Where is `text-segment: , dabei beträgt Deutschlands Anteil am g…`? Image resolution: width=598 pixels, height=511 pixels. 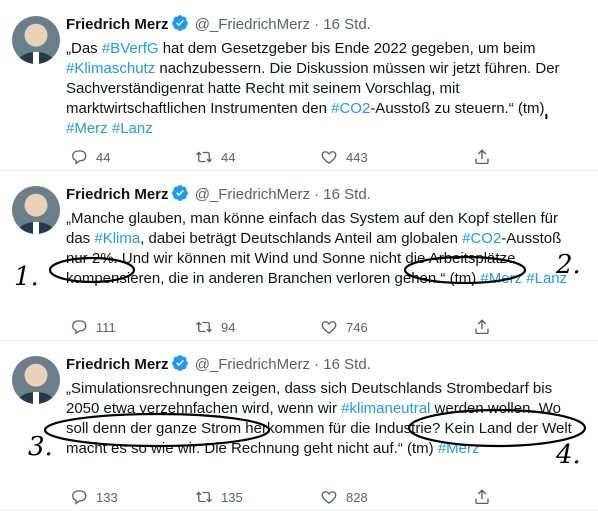
text-segment: , dabei beträgt Deutschlands Anteil am g… is located at coordinates (301, 238).